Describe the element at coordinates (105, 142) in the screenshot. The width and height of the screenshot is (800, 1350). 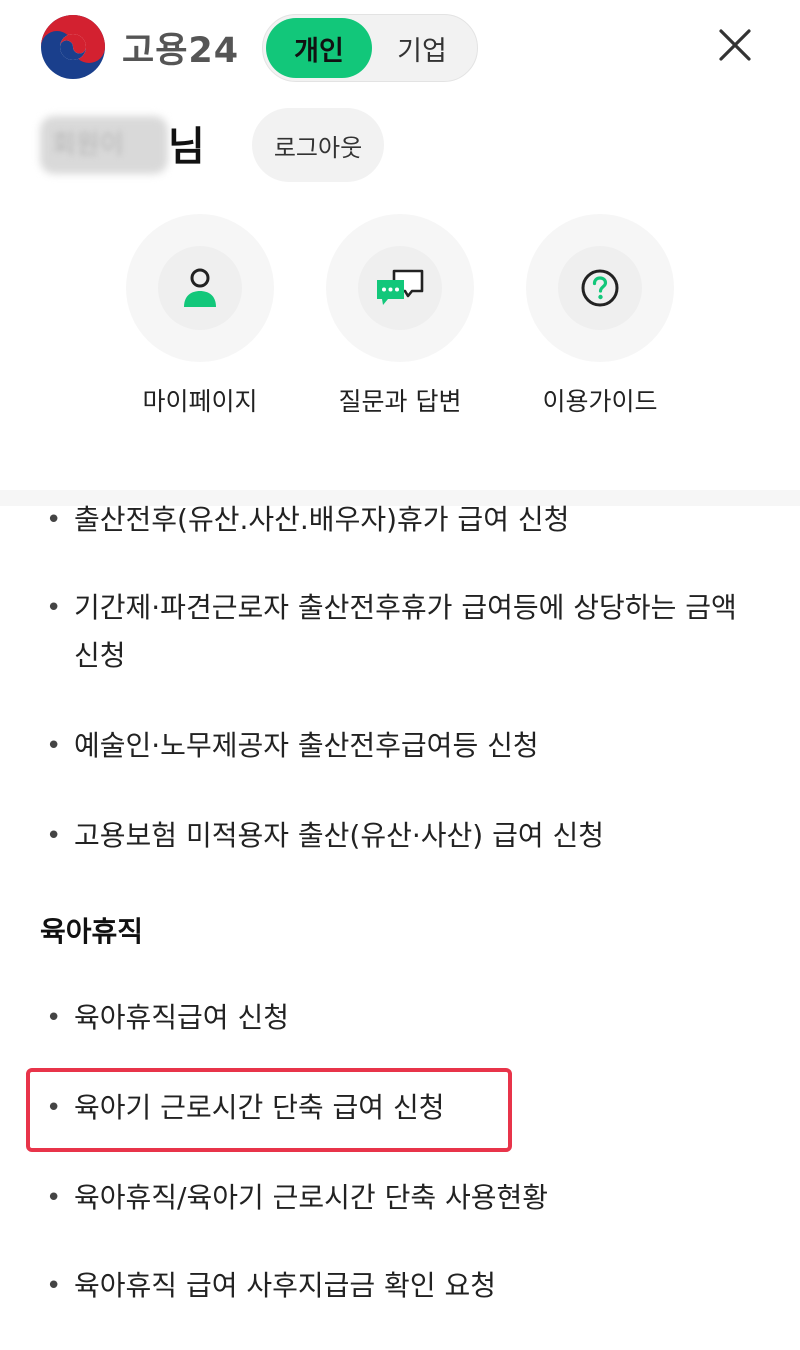
I see `user-name-blurred: 회원이` at that location.